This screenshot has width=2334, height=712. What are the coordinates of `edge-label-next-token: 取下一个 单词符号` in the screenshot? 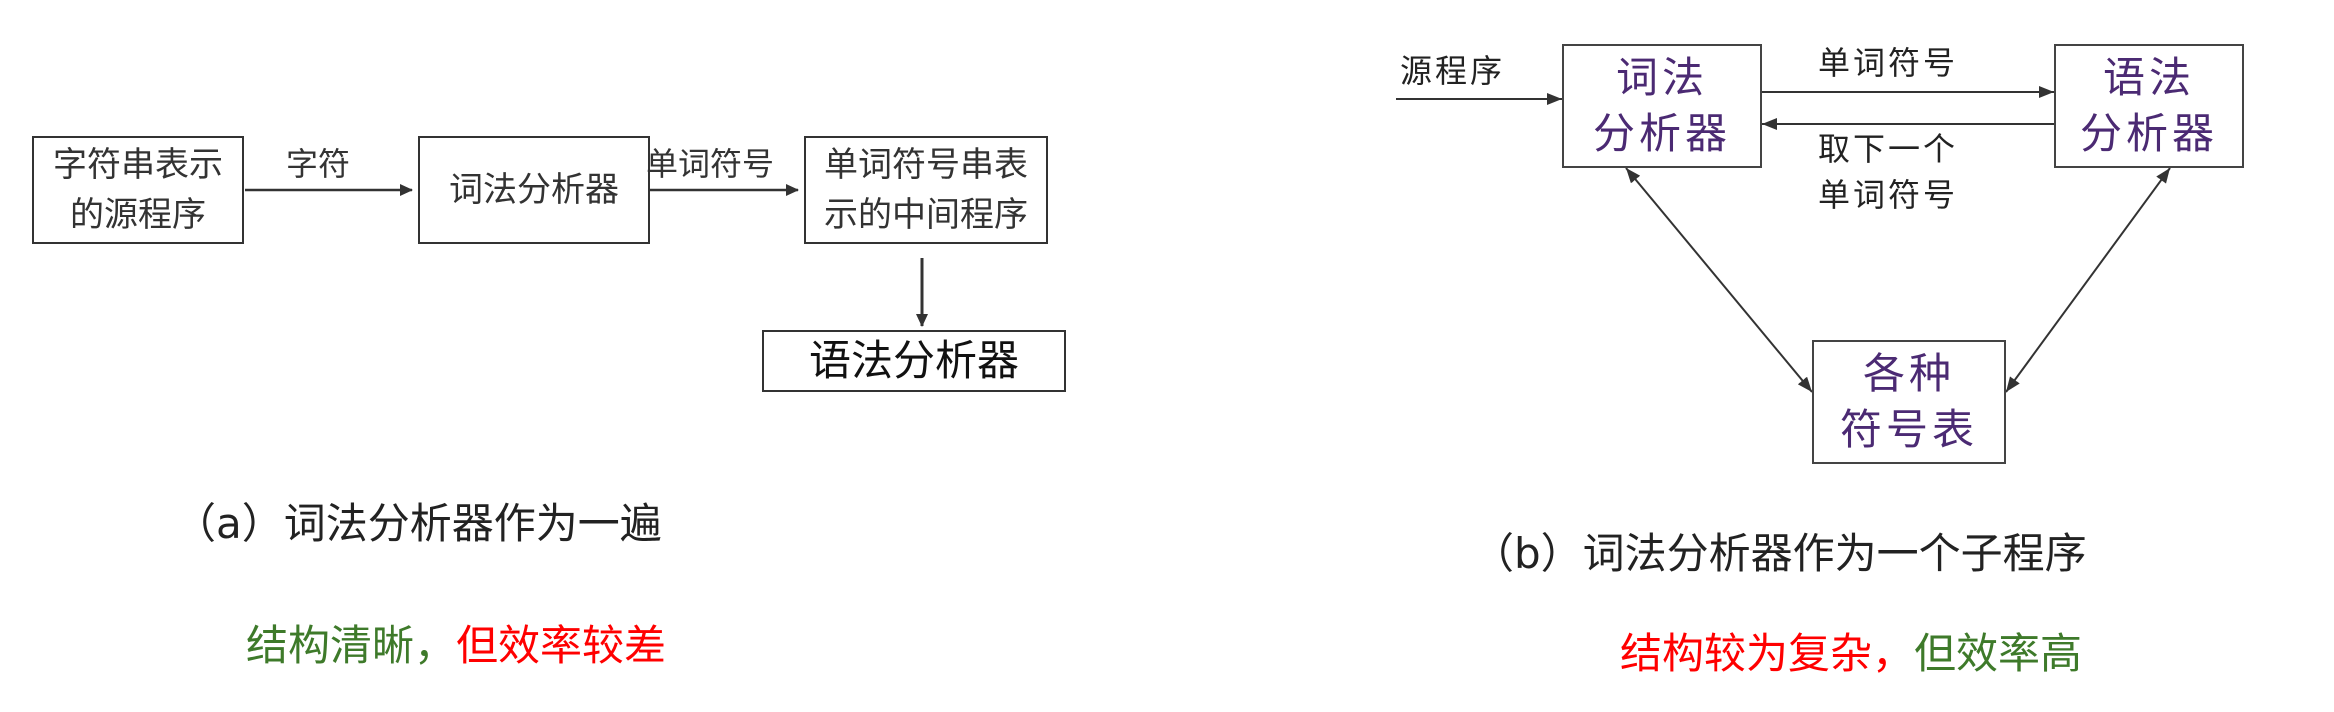 It's located at (1888, 172).